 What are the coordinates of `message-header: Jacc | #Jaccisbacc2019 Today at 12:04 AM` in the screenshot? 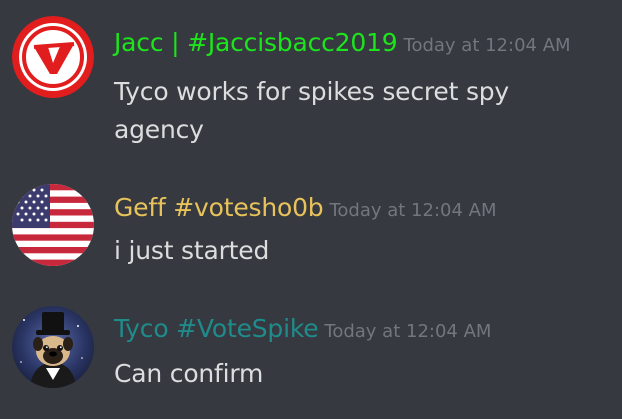 It's located at (342, 42).